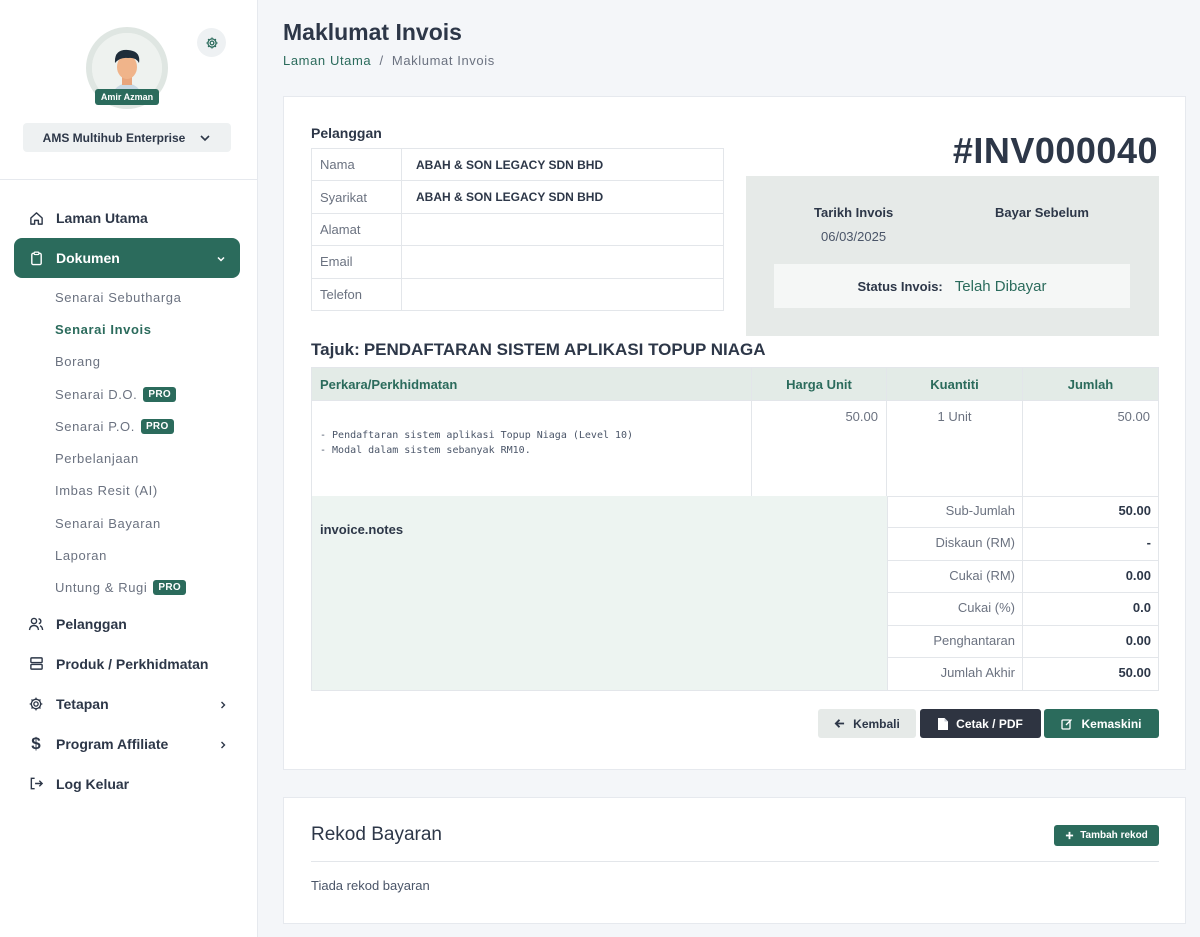 The height and width of the screenshot is (937, 1200). Describe the element at coordinates (88, 258) in the screenshot. I see `sidebar-item-label: Dokumen` at that location.